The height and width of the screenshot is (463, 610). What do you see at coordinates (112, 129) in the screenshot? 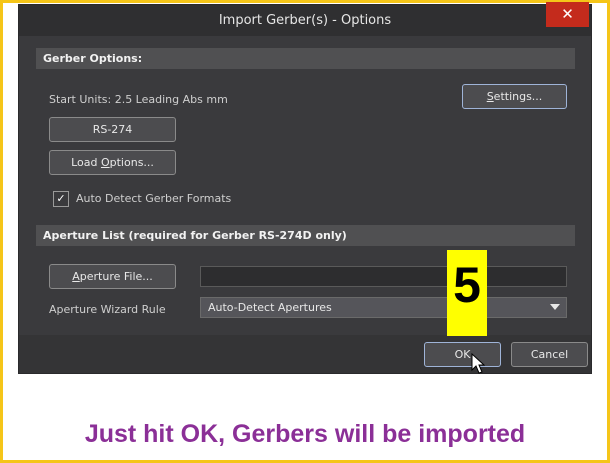
I see `rs274-button: RS-274` at bounding box center [112, 129].